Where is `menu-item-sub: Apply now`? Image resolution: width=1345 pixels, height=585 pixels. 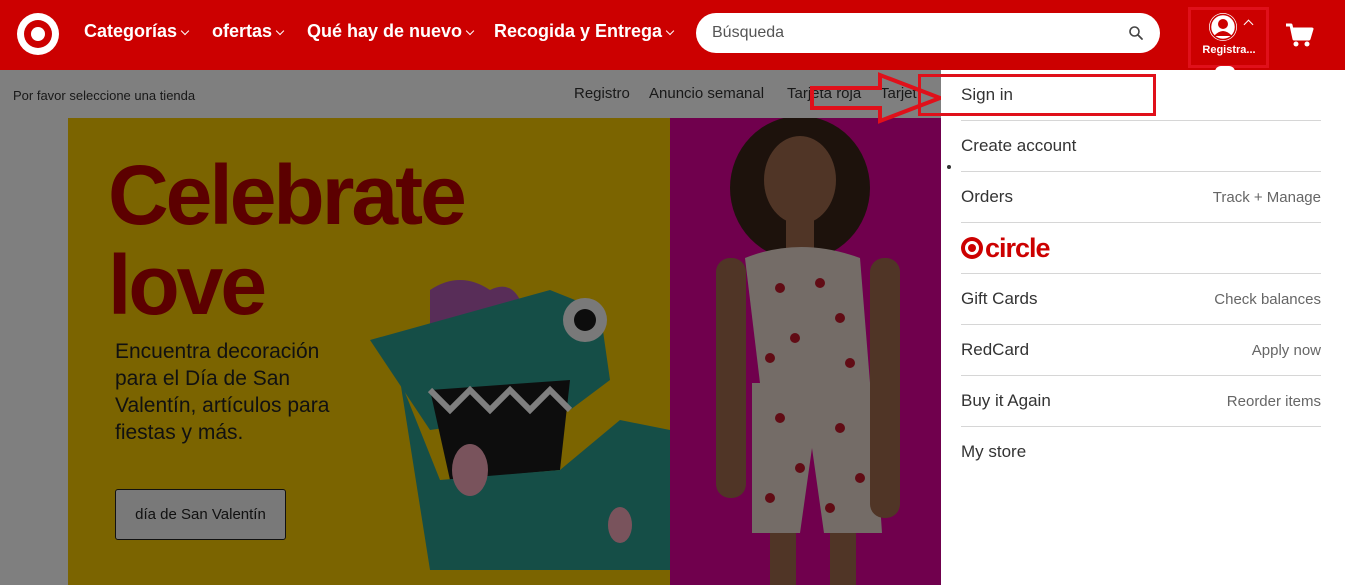 menu-item-sub: Apply now is located at coordinates (1286, 350).